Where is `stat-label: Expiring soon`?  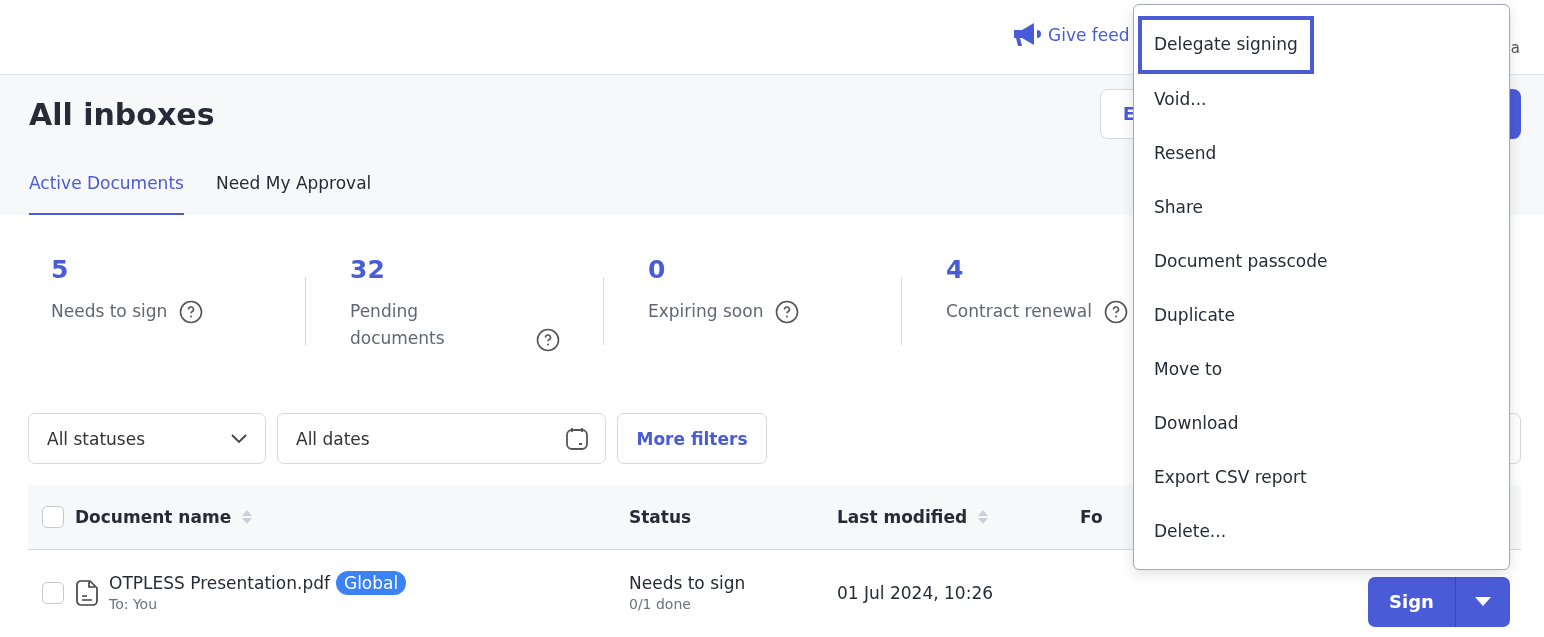
stat-label: Expiring soon is located at coordinates (706, 311).